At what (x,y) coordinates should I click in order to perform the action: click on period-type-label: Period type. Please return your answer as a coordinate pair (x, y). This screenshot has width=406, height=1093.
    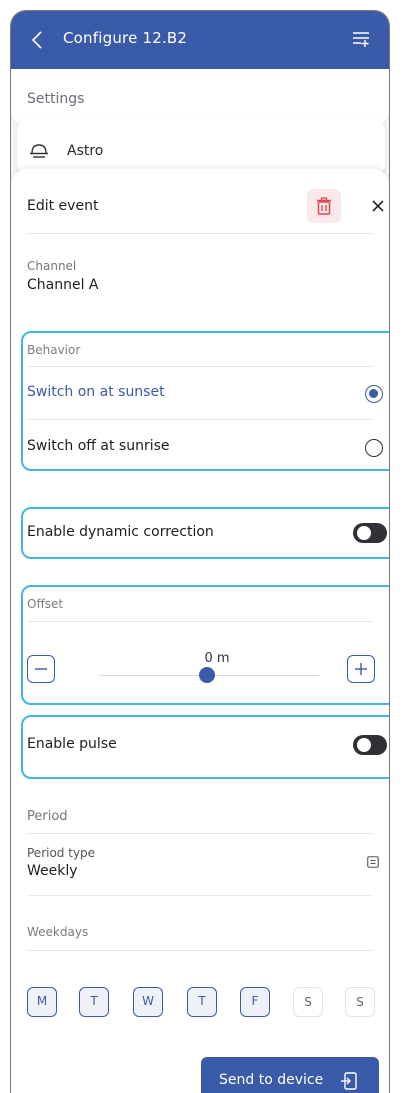
    Looking at the image, I should click on (61, 853).